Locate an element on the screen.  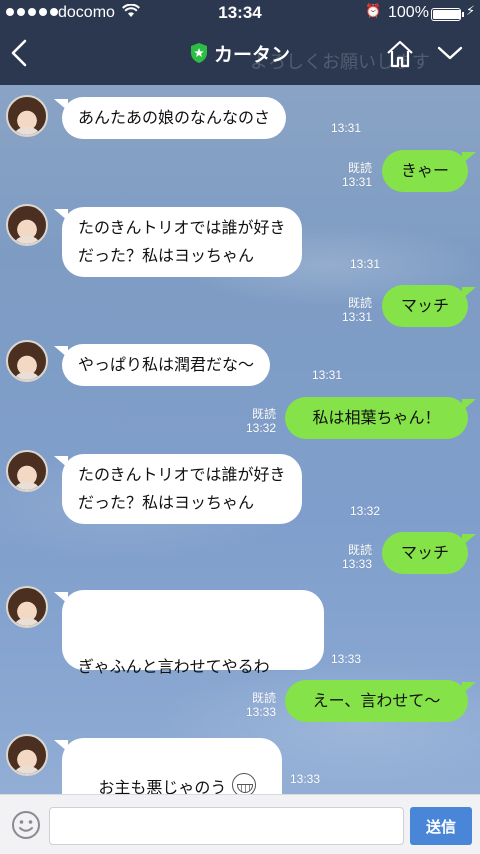
top-bar: docomo 13:34 ⏰ 100% ⚡ よろしくお願いします カータン is located at coordinates (240, 42).